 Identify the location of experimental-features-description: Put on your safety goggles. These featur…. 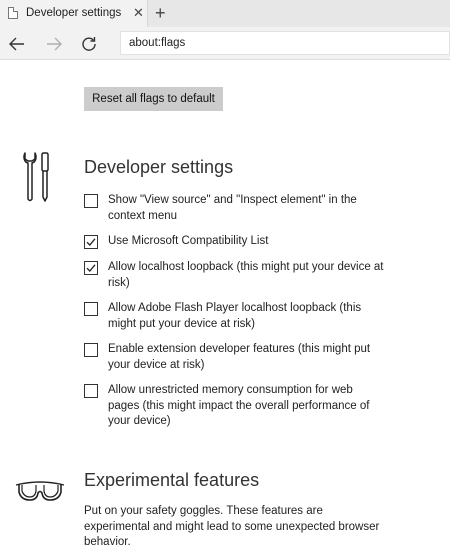
(232, 526).